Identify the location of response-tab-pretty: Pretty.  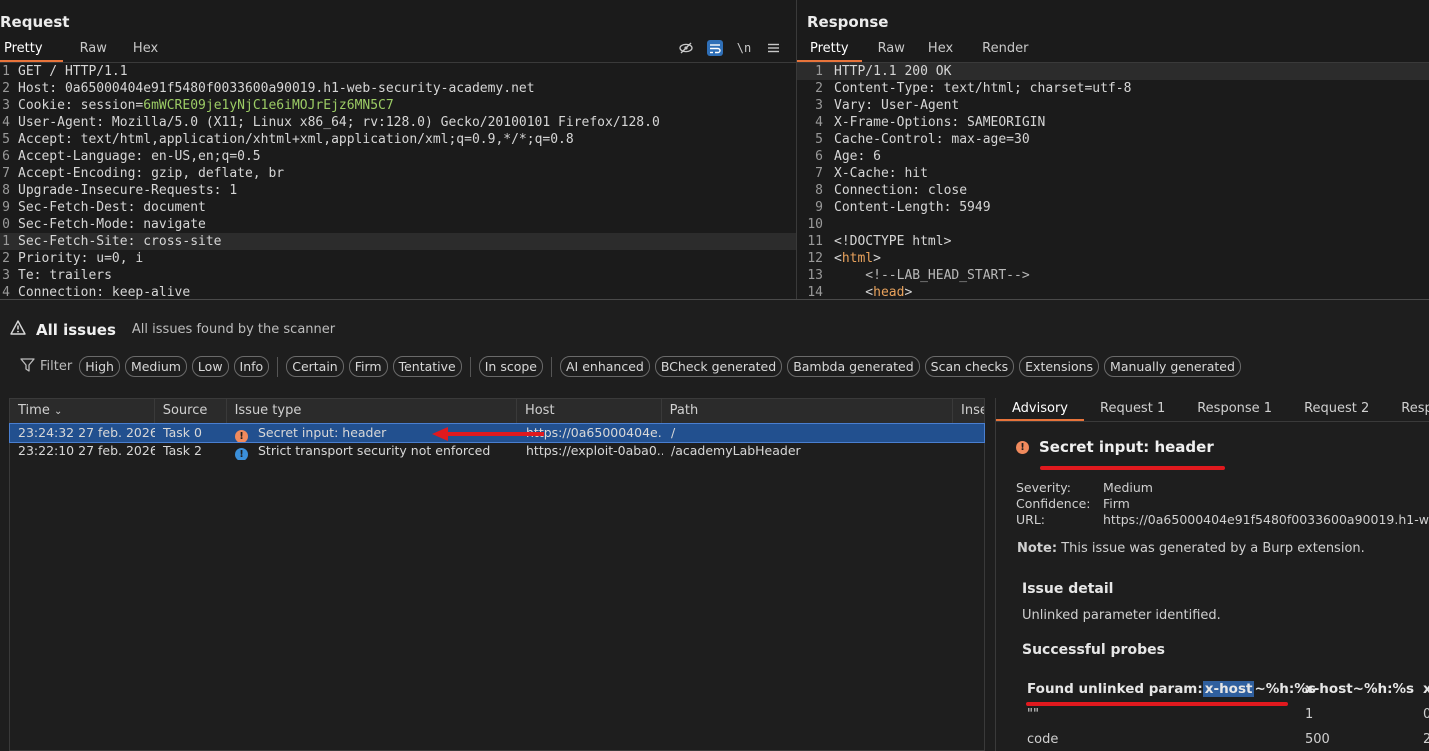
(829, 51).